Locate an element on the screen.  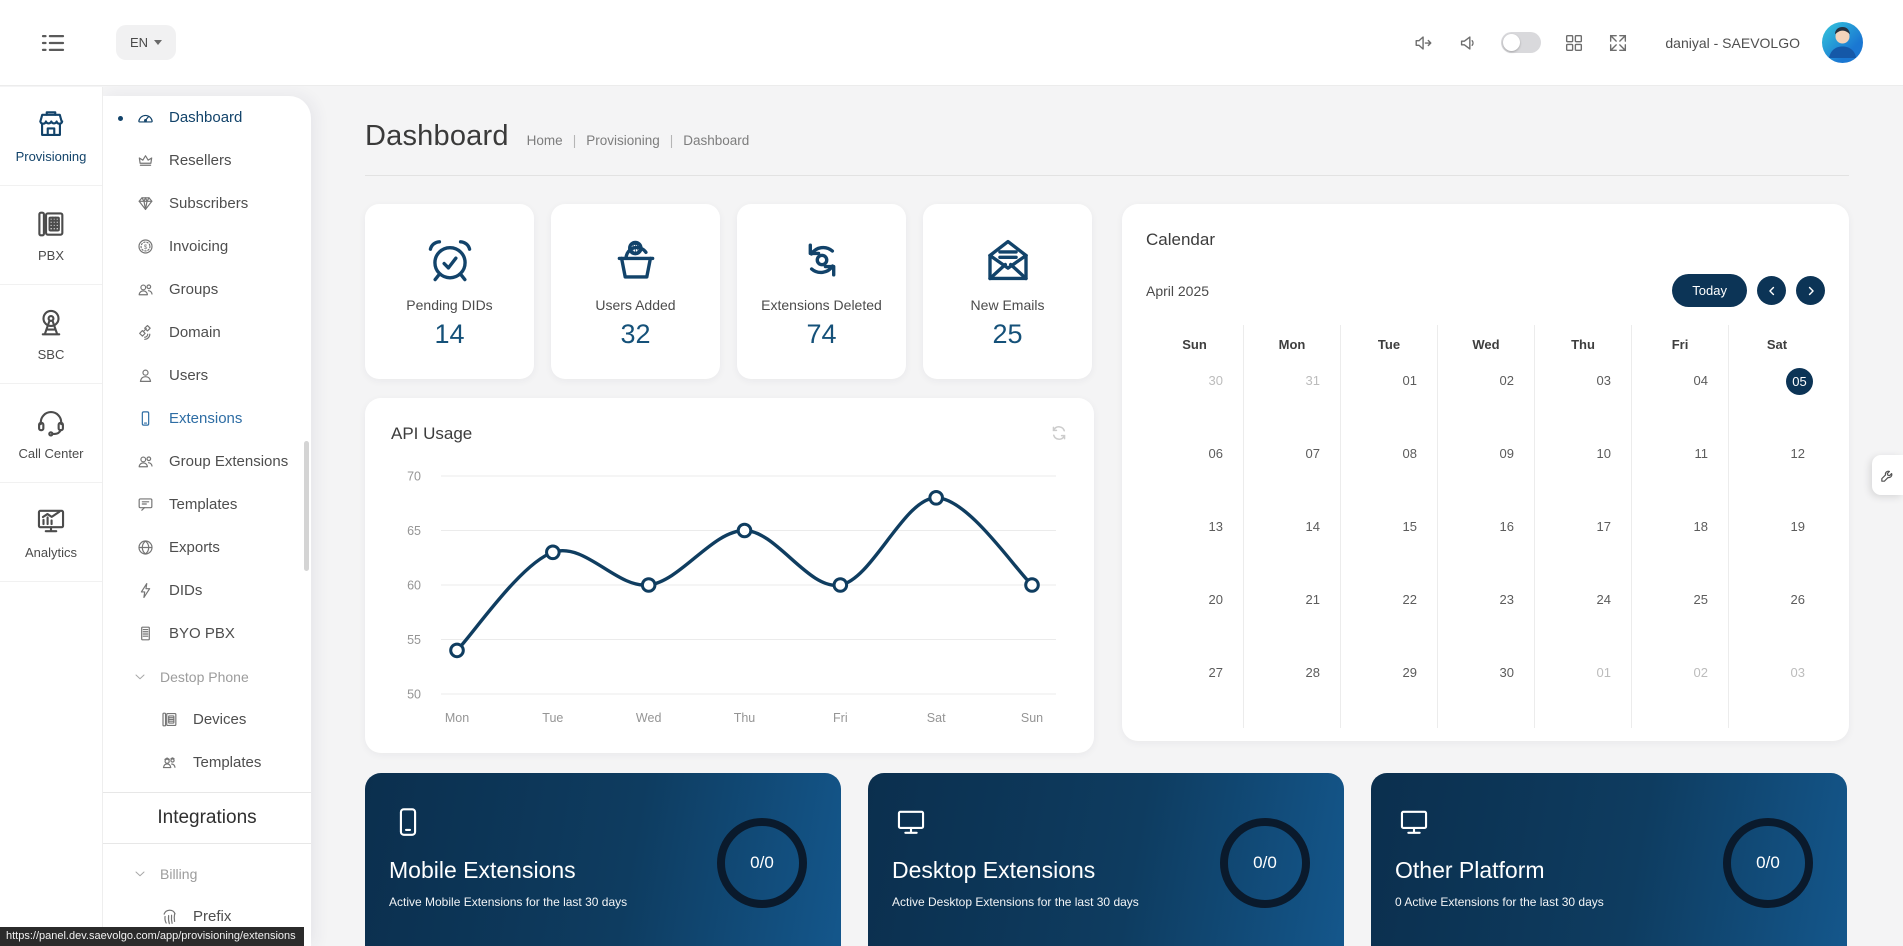
calendar-day-cell: 08 is located at coordinates (1388, 472).